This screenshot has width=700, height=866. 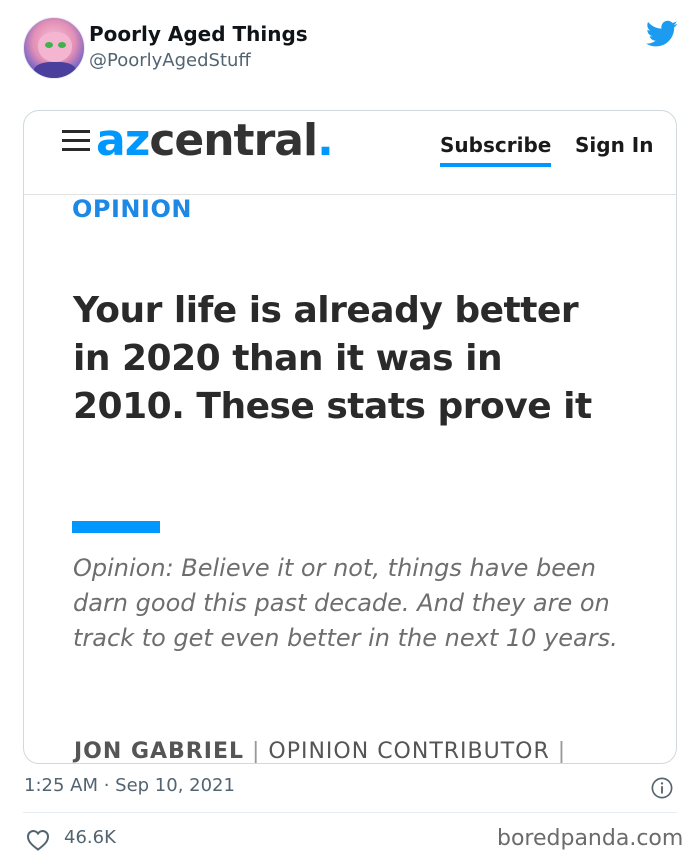 I want to click on headline-accent-bar, so click(x=116, y=527).